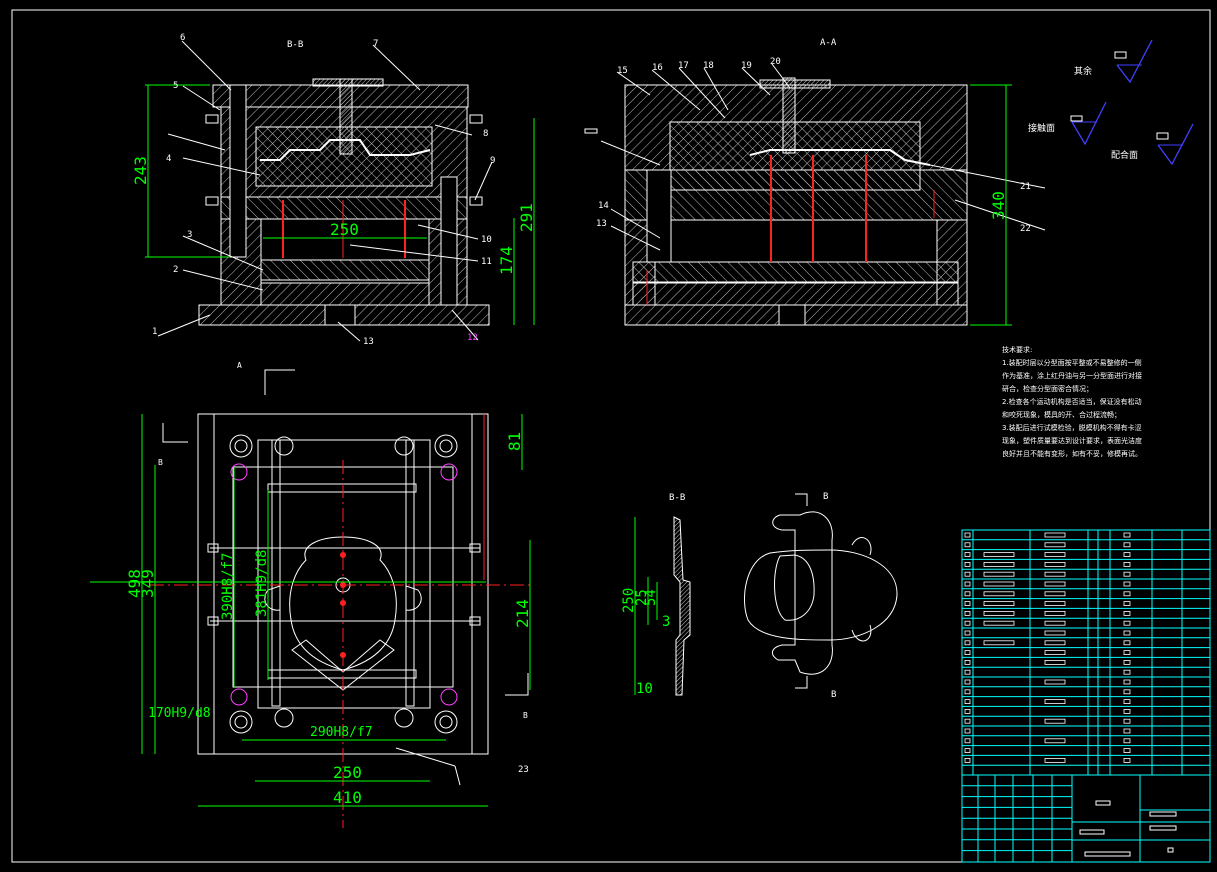 The height and width of the screenshot is (872, 1217). I want to click on svg-text: 14, so click(603, 206).